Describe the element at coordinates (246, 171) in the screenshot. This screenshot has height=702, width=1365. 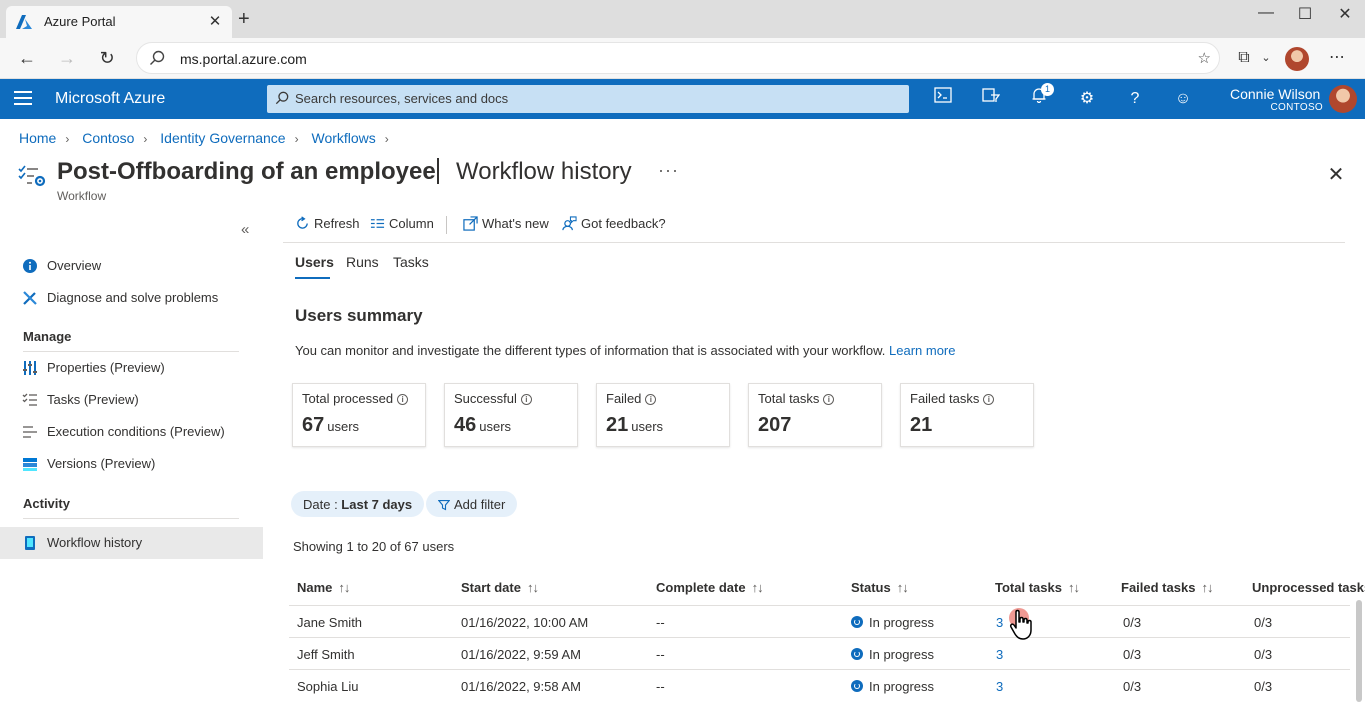
I see `page-title: Post-Offboarding of an employee` at that location.